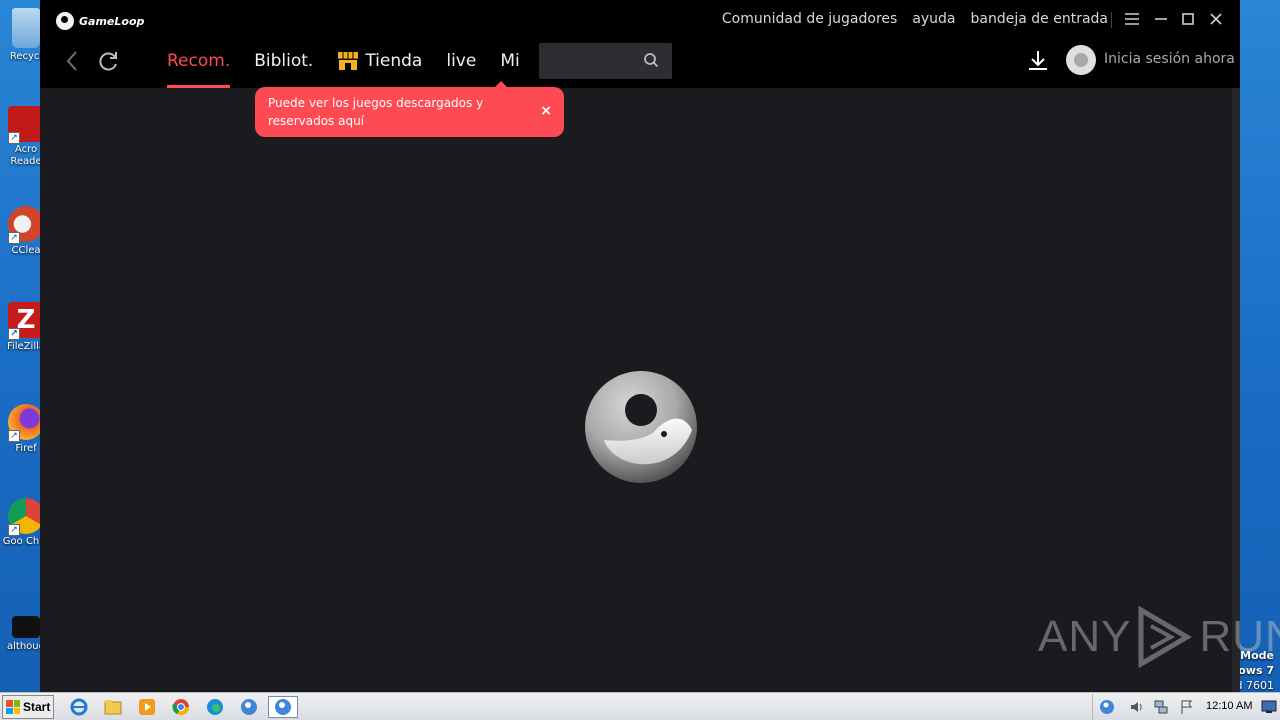  I want to click on tab-live: live, so click(461, 68).